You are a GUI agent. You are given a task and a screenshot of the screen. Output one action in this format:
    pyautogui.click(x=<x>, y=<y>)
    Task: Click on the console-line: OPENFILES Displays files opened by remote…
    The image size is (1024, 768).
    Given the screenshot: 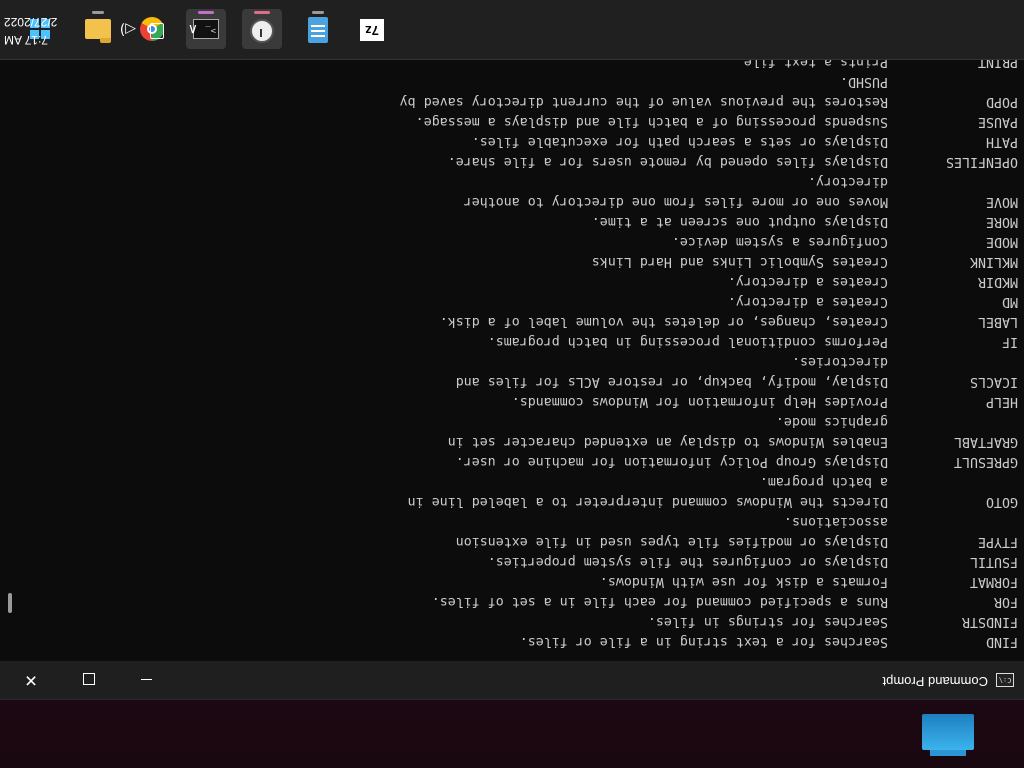 What is the action you would take?
    pyautogui.click(x=523, y=161)
    